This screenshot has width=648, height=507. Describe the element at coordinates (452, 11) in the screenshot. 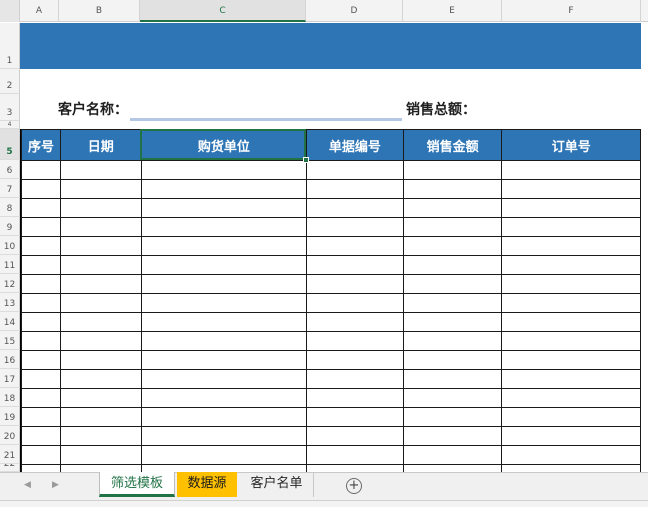

I see `column-header-e: E` at that location.